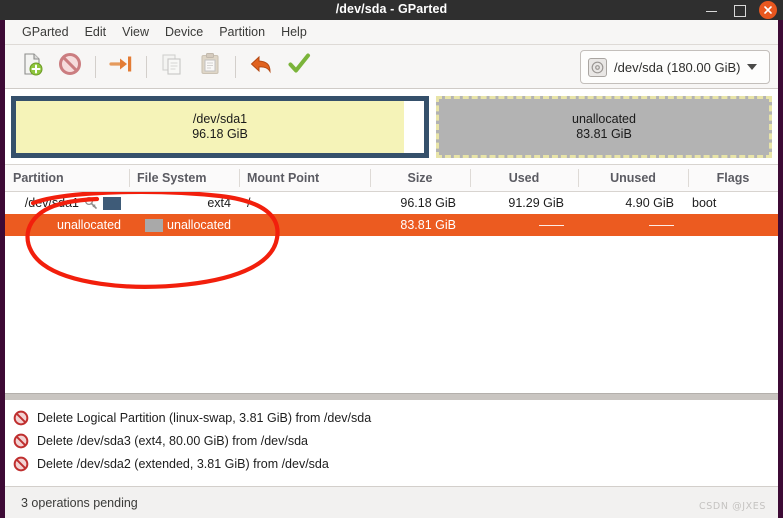 This screenshot has width=783, height=518. I want to click on cell-partition: /dev/sda1, so click(67, 203).